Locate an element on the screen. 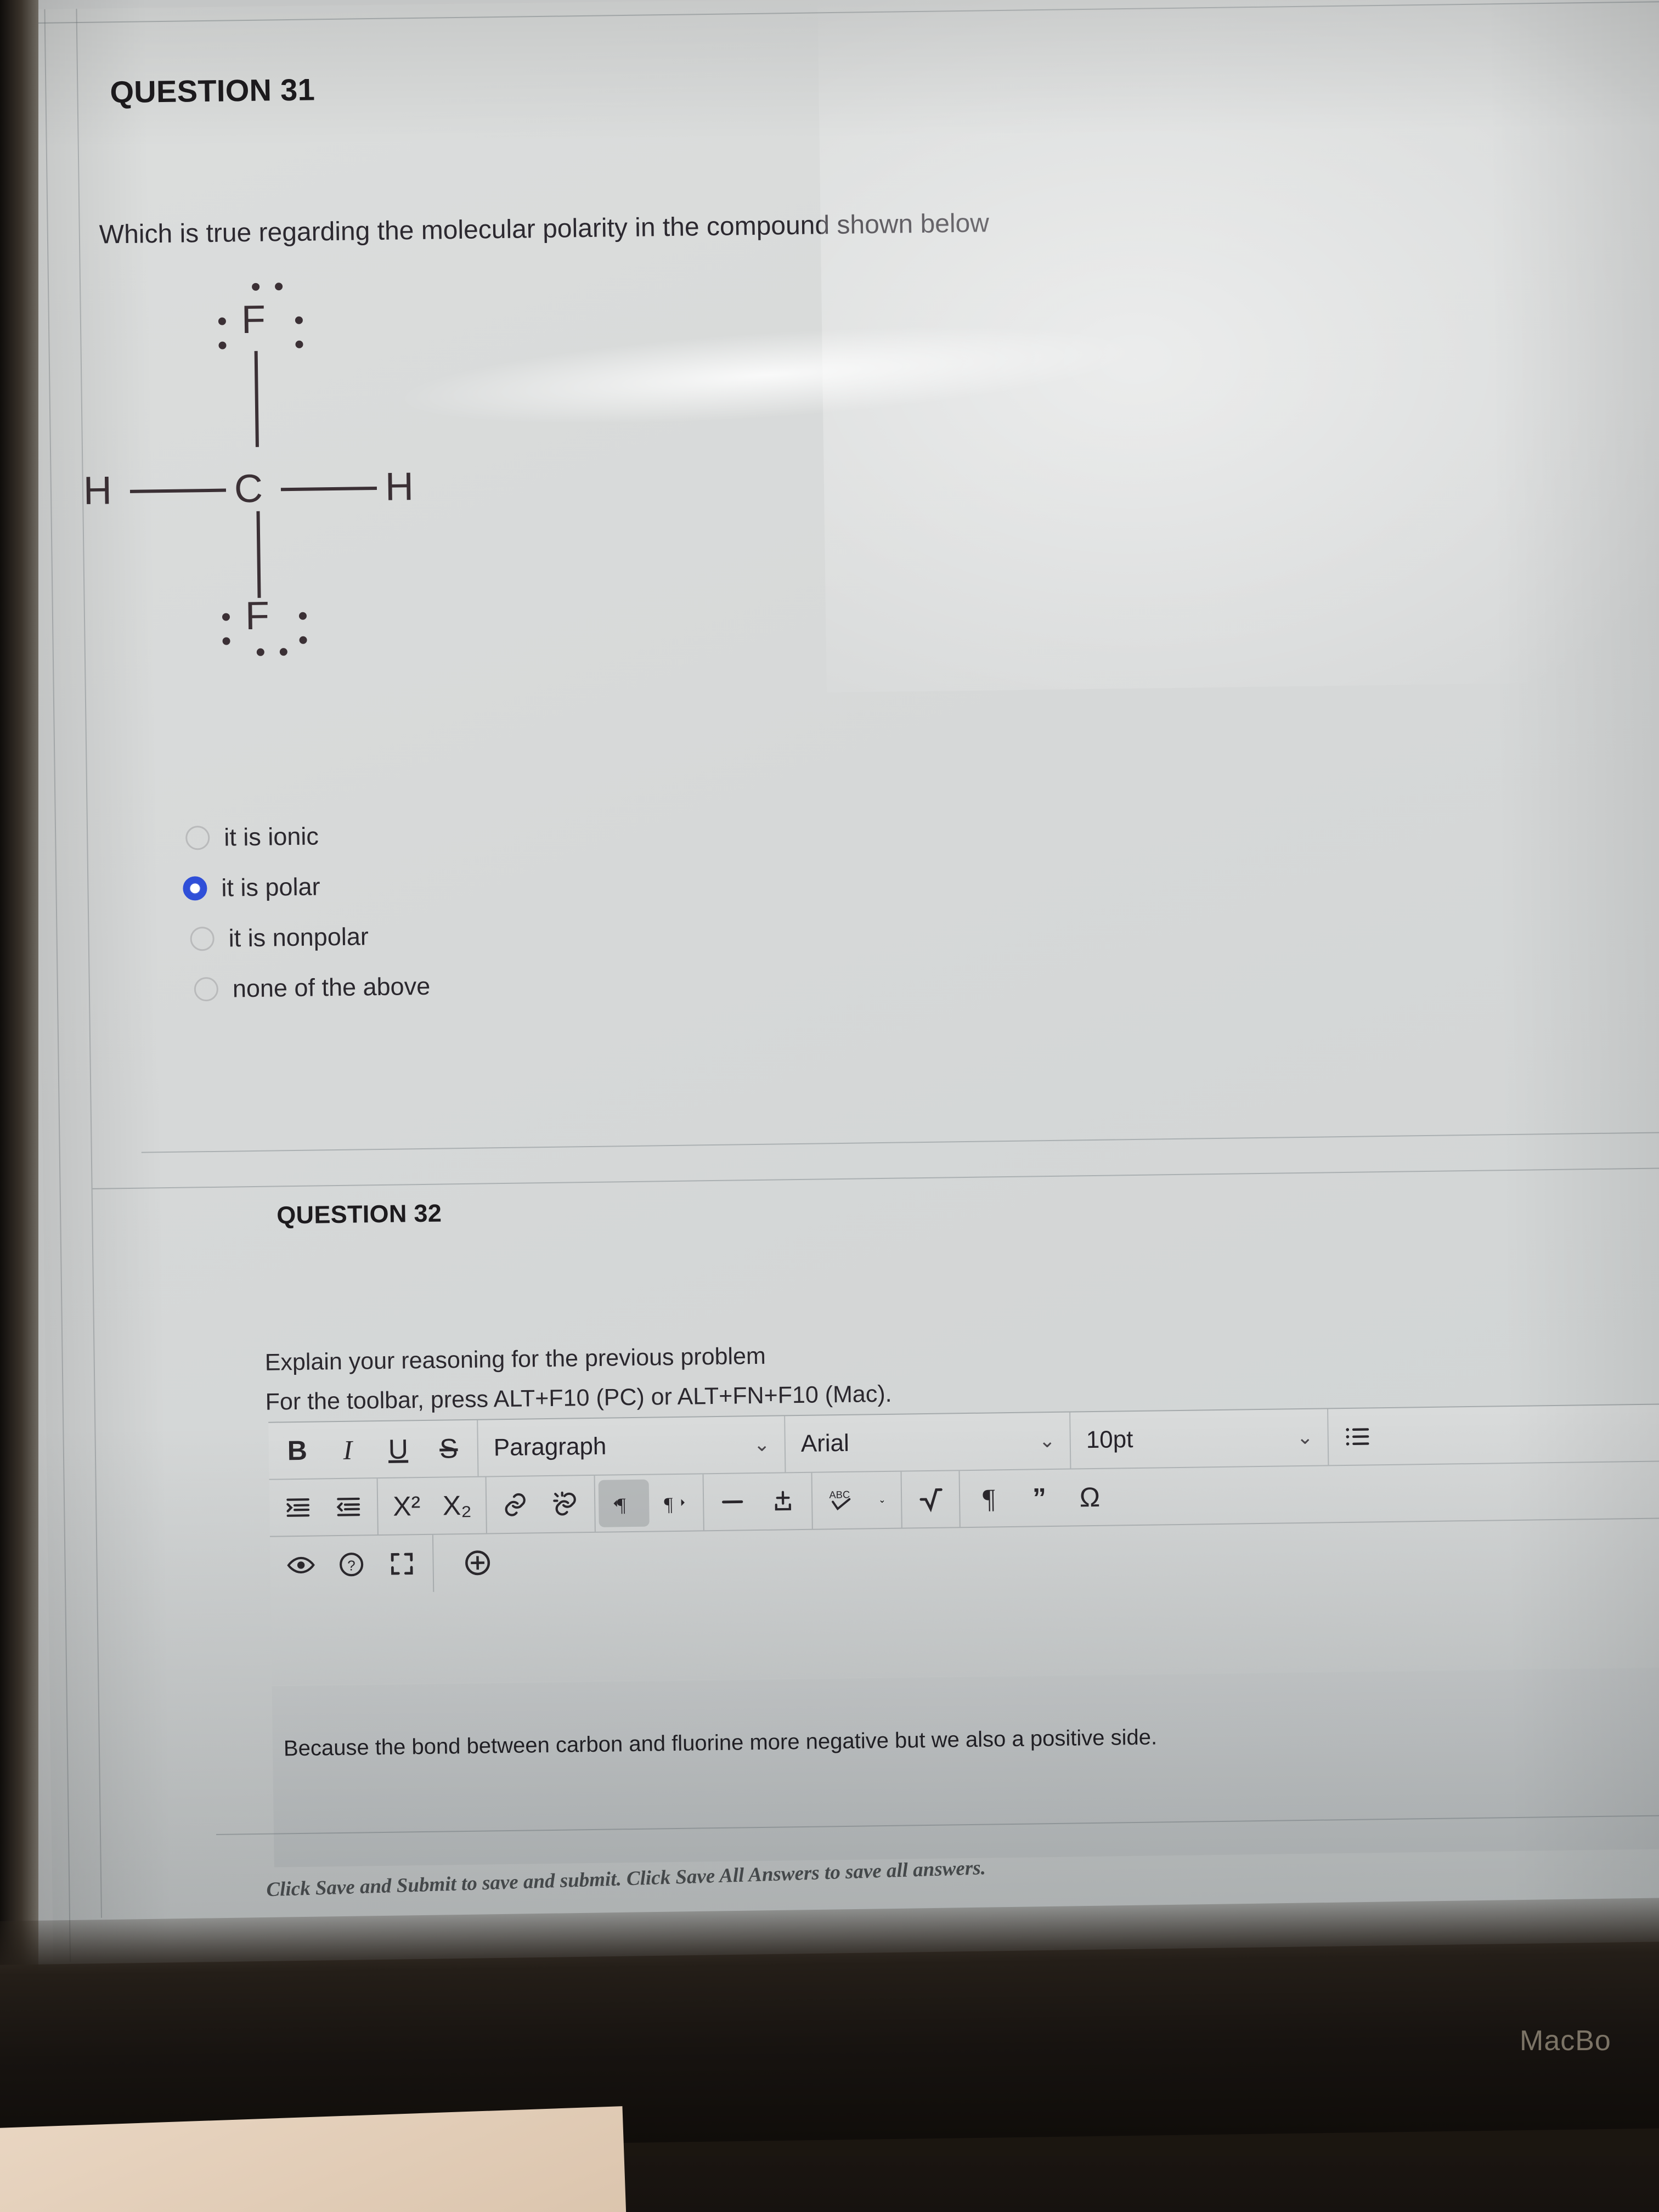  add-group is located at coordinates (470, 1563).